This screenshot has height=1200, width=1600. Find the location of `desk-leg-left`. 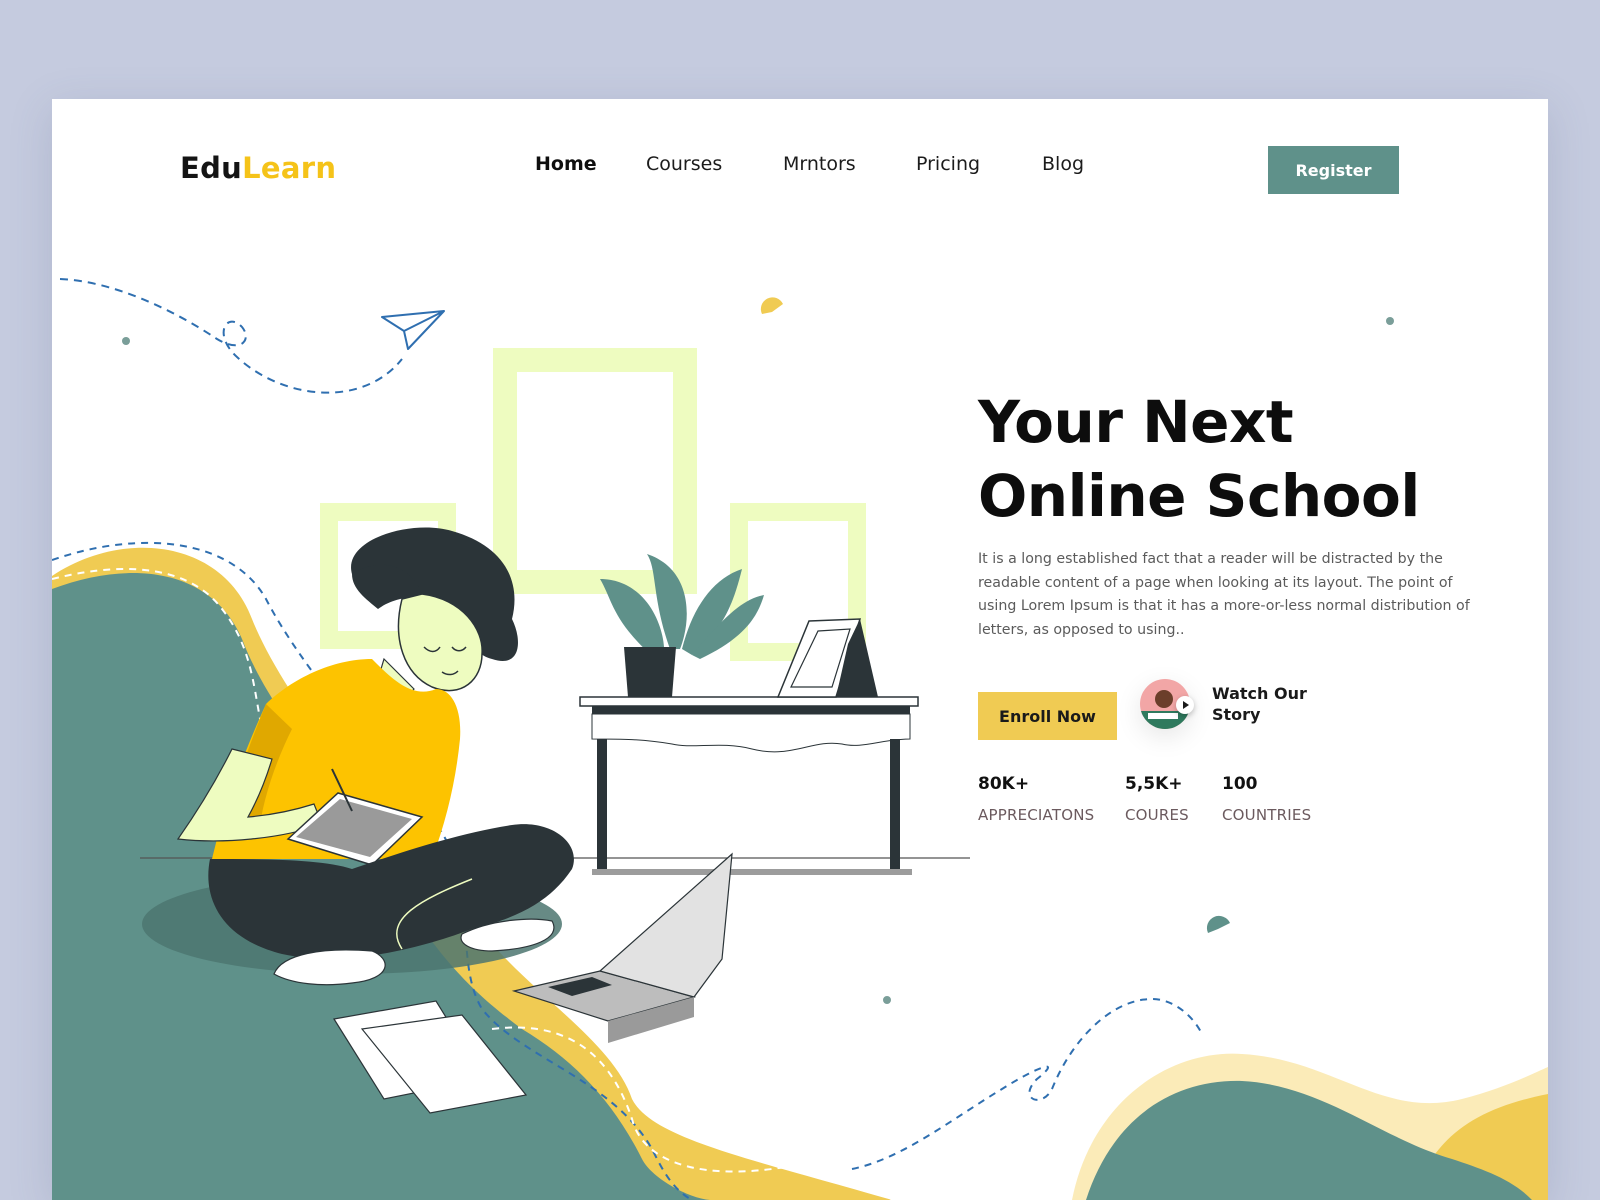

desk-leg-left is located at coordinates (602, 804).